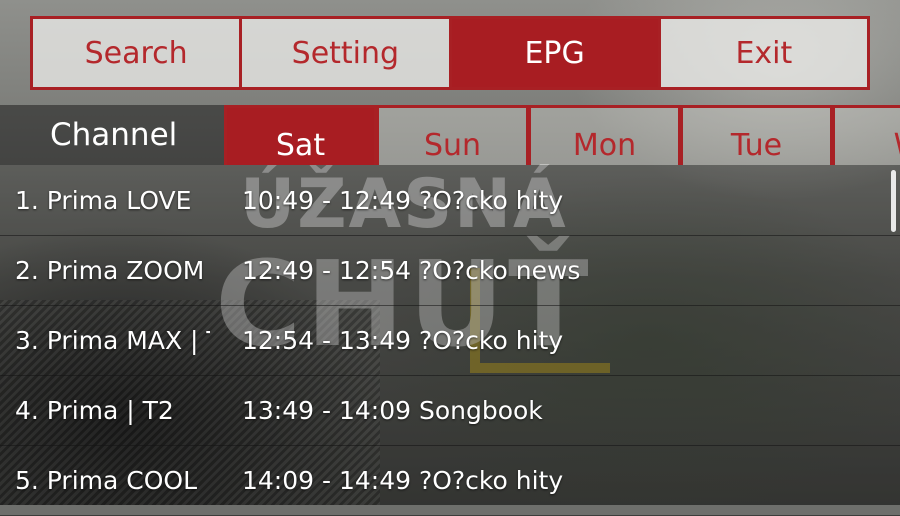  I want to click on program-info: 10:49 - 12:49 ?O?cko hity, so click(403, 200).